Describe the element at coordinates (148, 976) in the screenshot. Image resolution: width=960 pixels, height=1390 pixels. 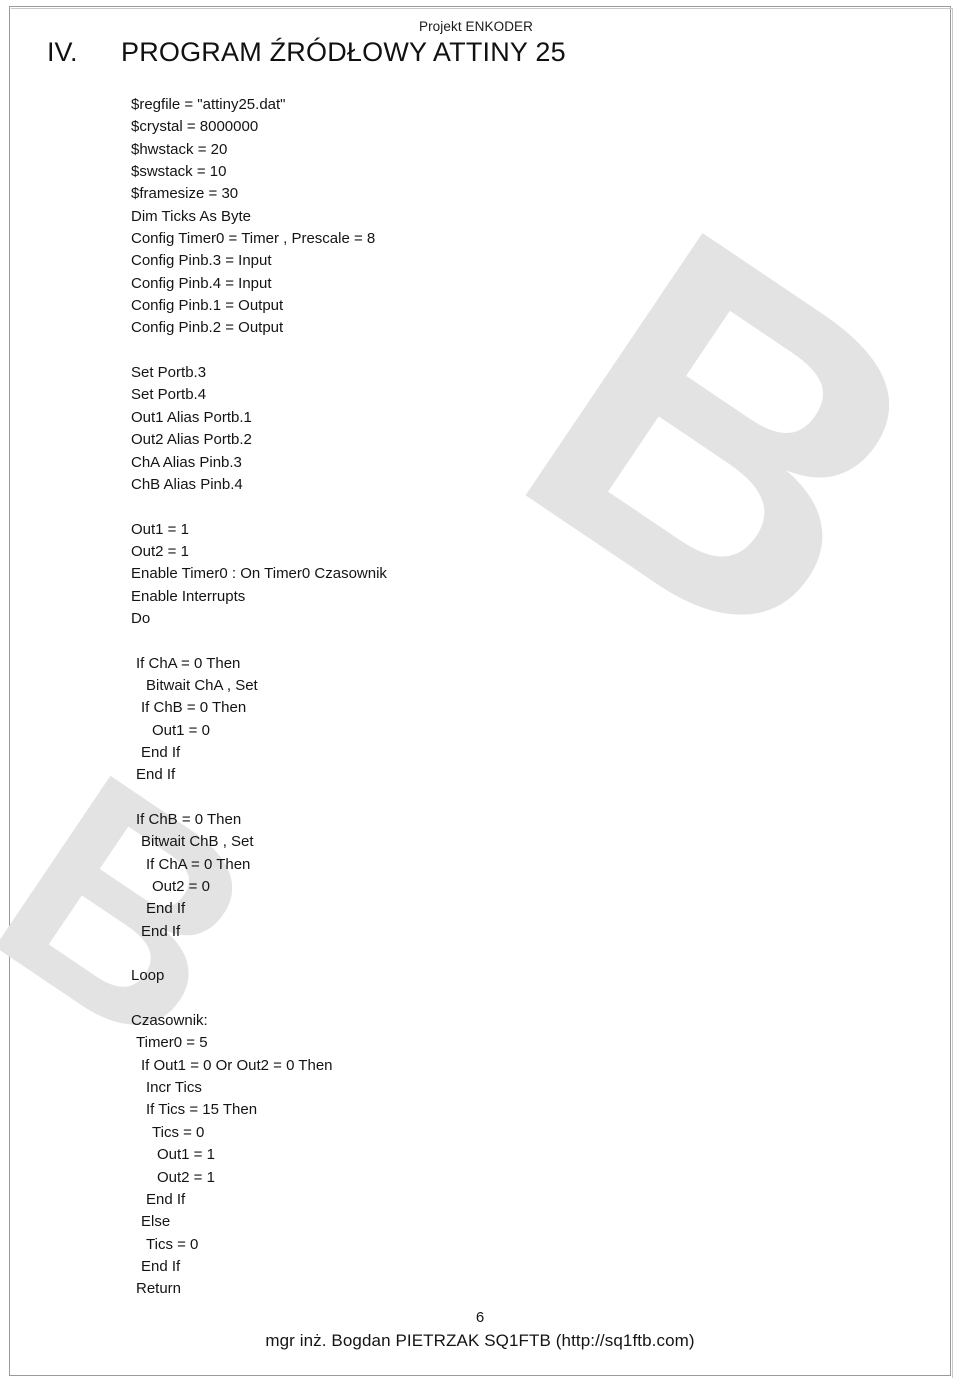
I see `code-line: Loop` at that location.